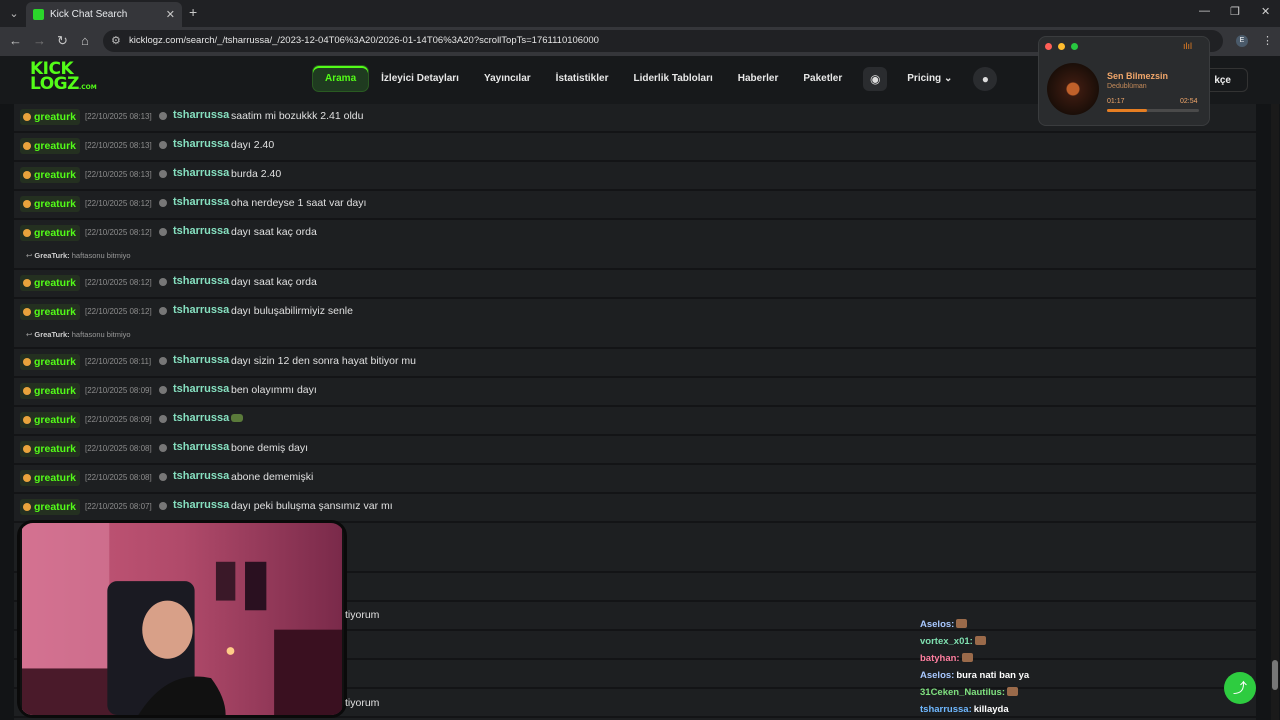 Image resolution: width=1280 pixels, height=720 pixels. Describe the element at coordinates (1265, 11) in the screenshot. I see `window-close-icon: ✕` at that location.